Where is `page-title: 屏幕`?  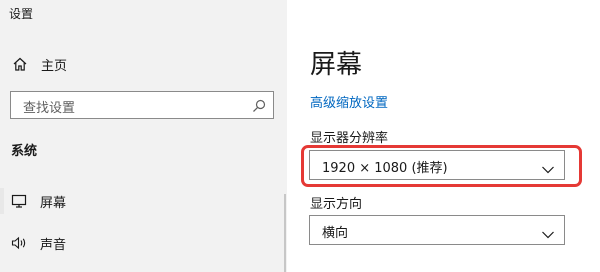
page-title: 屏幕 is located at coordinates (336, 65).